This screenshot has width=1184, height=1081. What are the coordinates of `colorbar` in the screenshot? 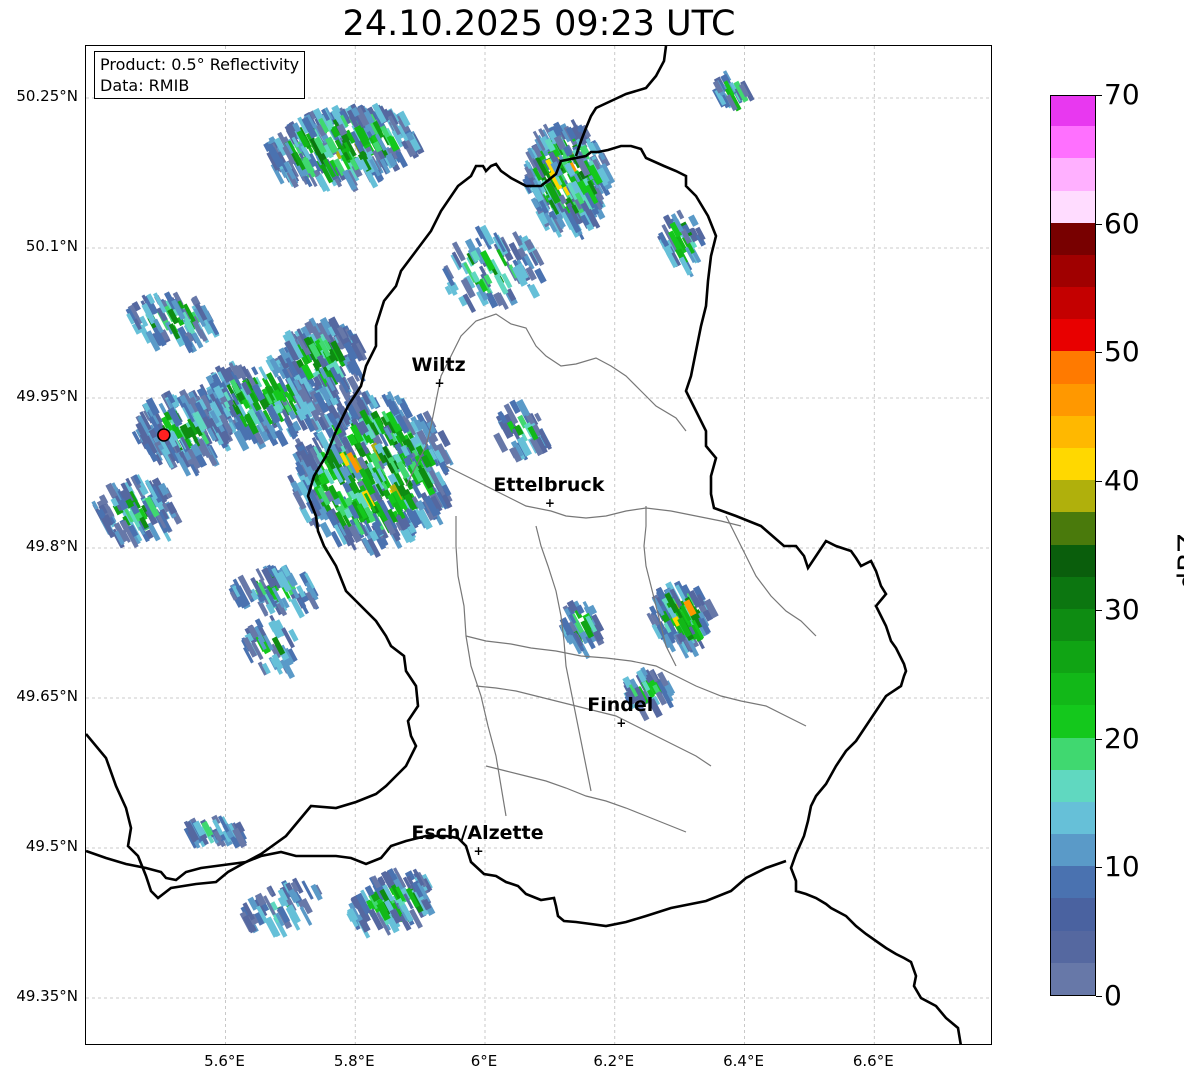 It's located at (1073, 545).